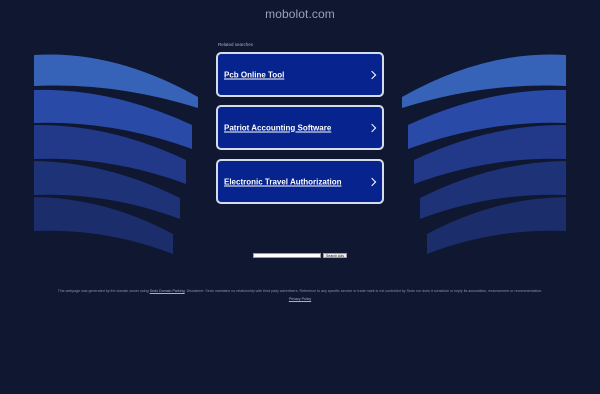 The height and width of the screenshot is (394, 600). Describe the element at coordinates (254, 74) in the screenshot. I see `related-link-label: Pcb Online Tool` at that location.